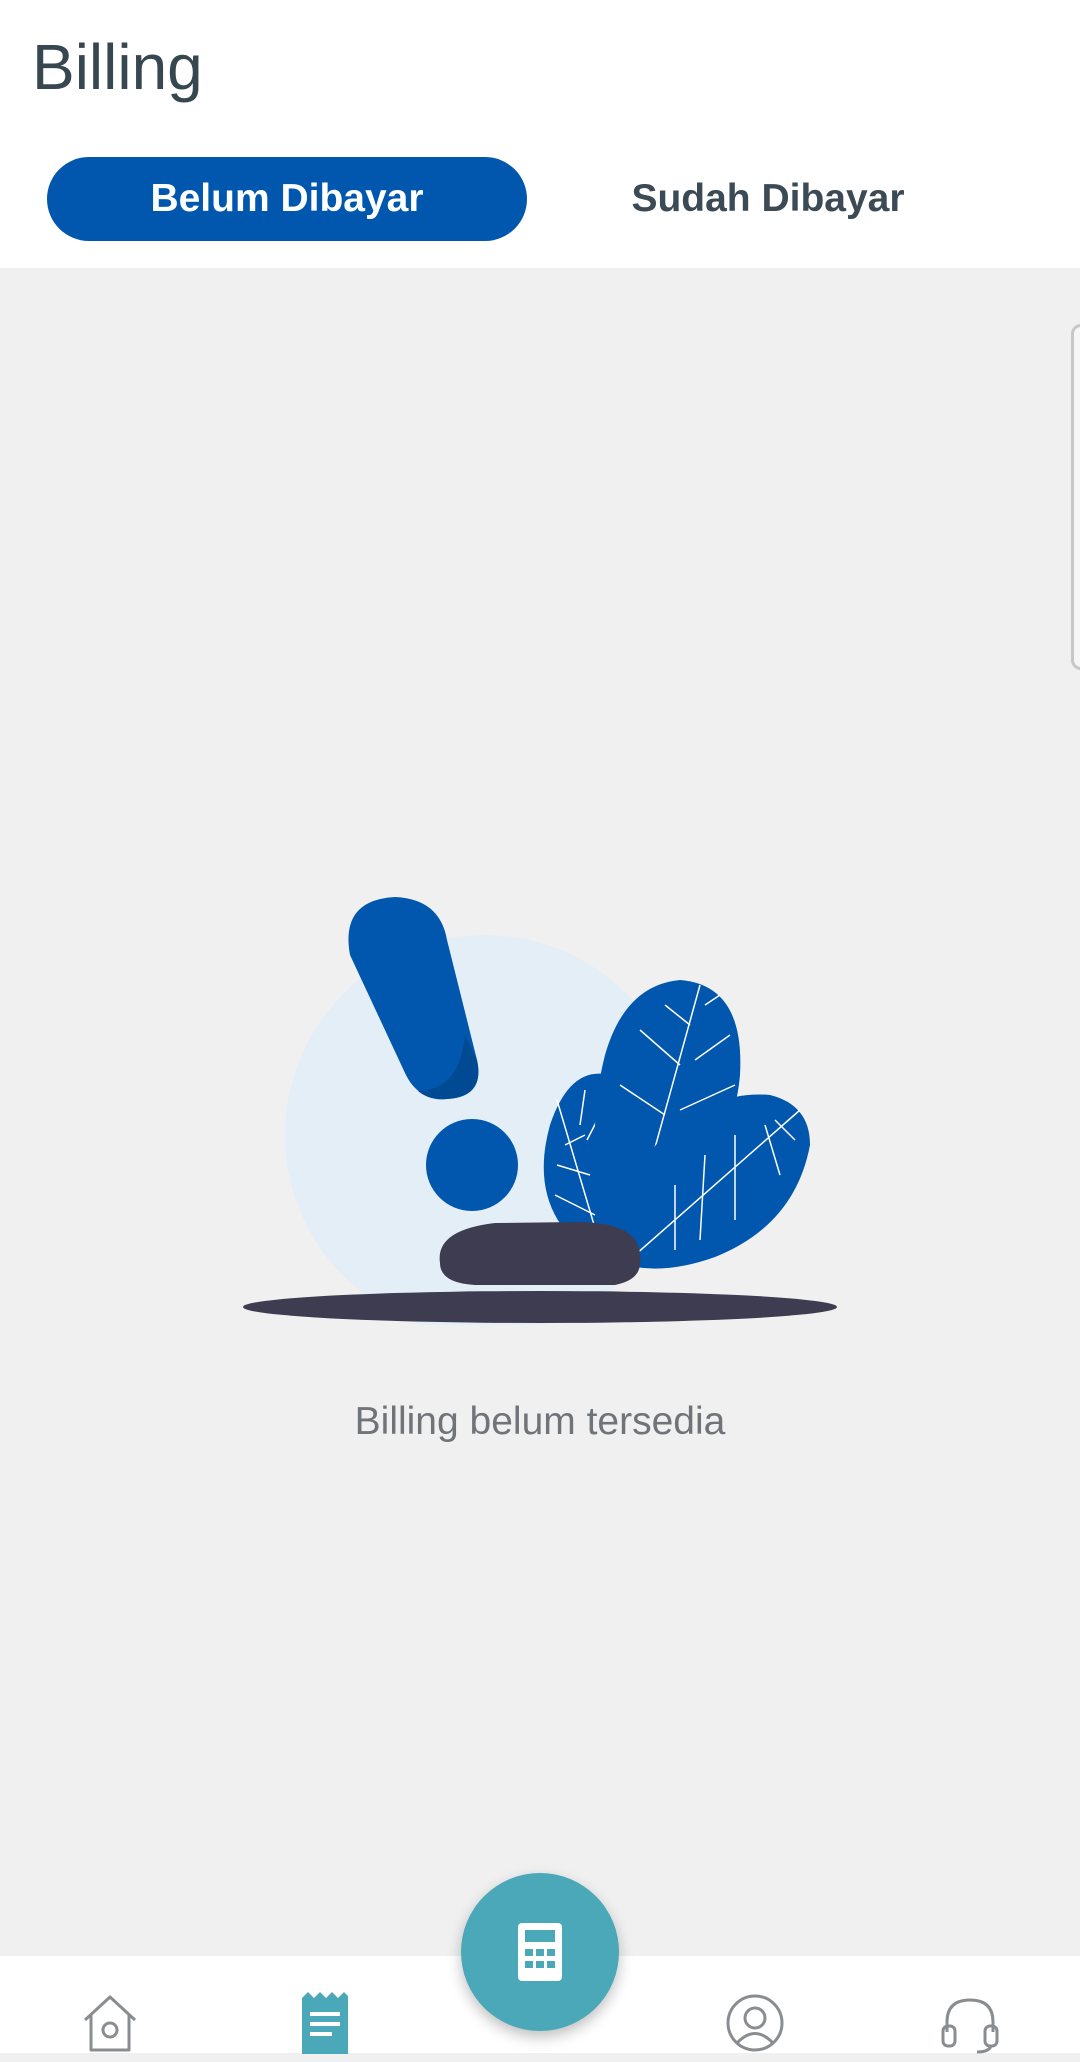 This screenshot has width=1080, height=2062. Describe the element at coordinates (540, 1253) in the screenshot. I see `rock` at that location.